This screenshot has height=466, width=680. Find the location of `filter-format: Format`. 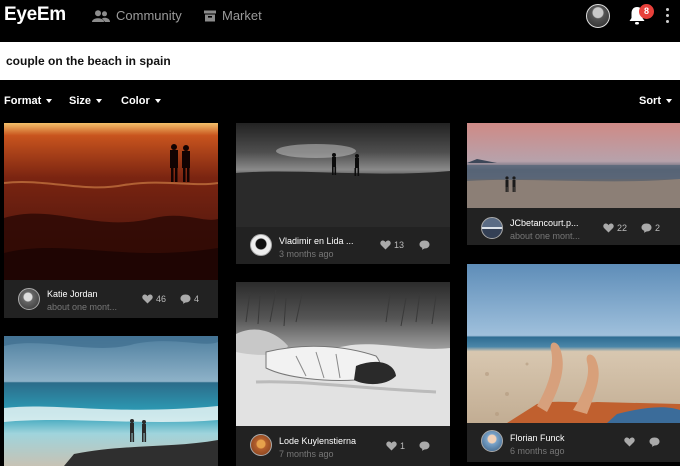

filter-format: Format is located at coordinates (28, 101).